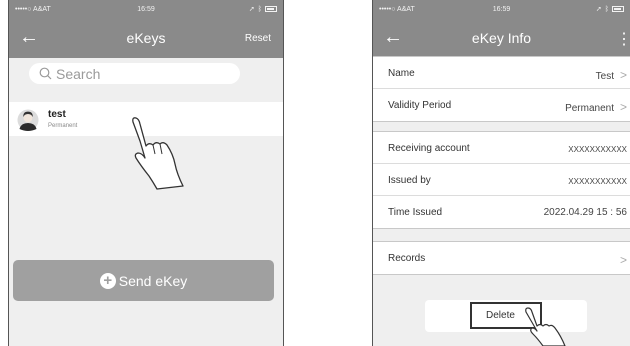 The height and width of the screenshot is (346, 630). What do you see at coordinates (604, 76) in the screenshot?
I see `row-value-text: Test` at bounding box center [604, 76].